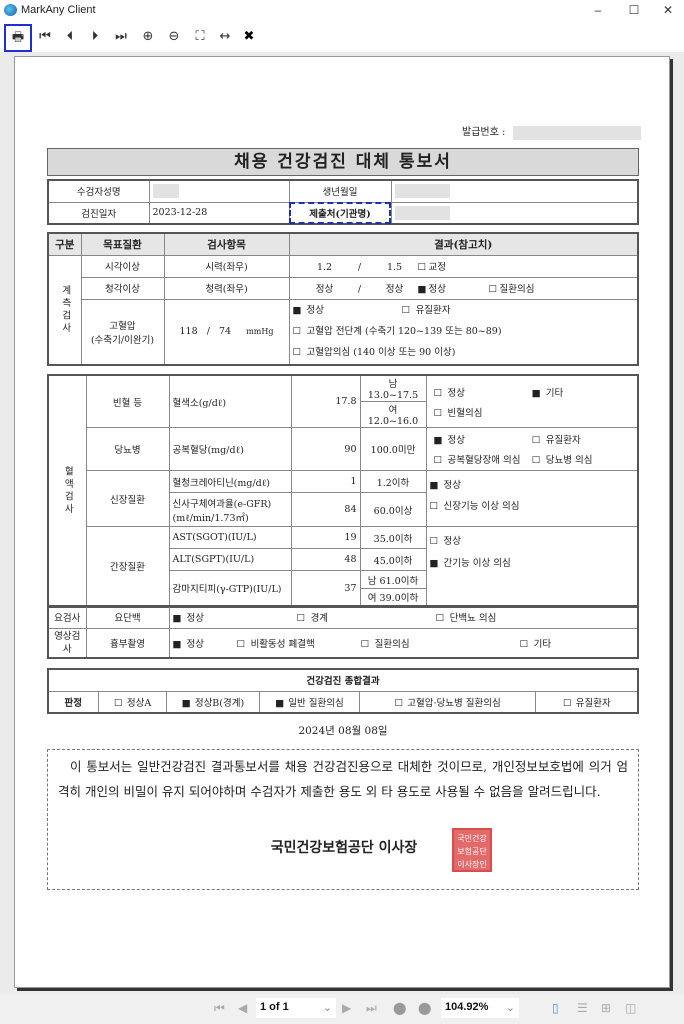 The image size is (684, 1024). What do you see at coordinates (226, 288) in the screenshot?
I see `hearing-item: 청력(좌우)` at bounding box center [226, 288].